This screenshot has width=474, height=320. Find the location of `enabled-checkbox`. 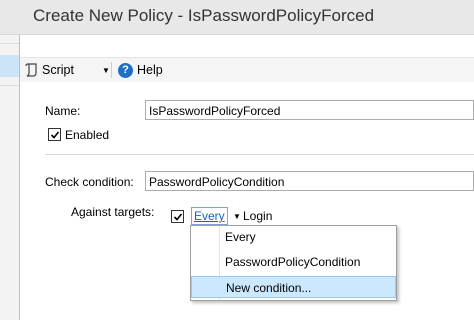

enabled-checkbox is located at coordinates (54, 134).